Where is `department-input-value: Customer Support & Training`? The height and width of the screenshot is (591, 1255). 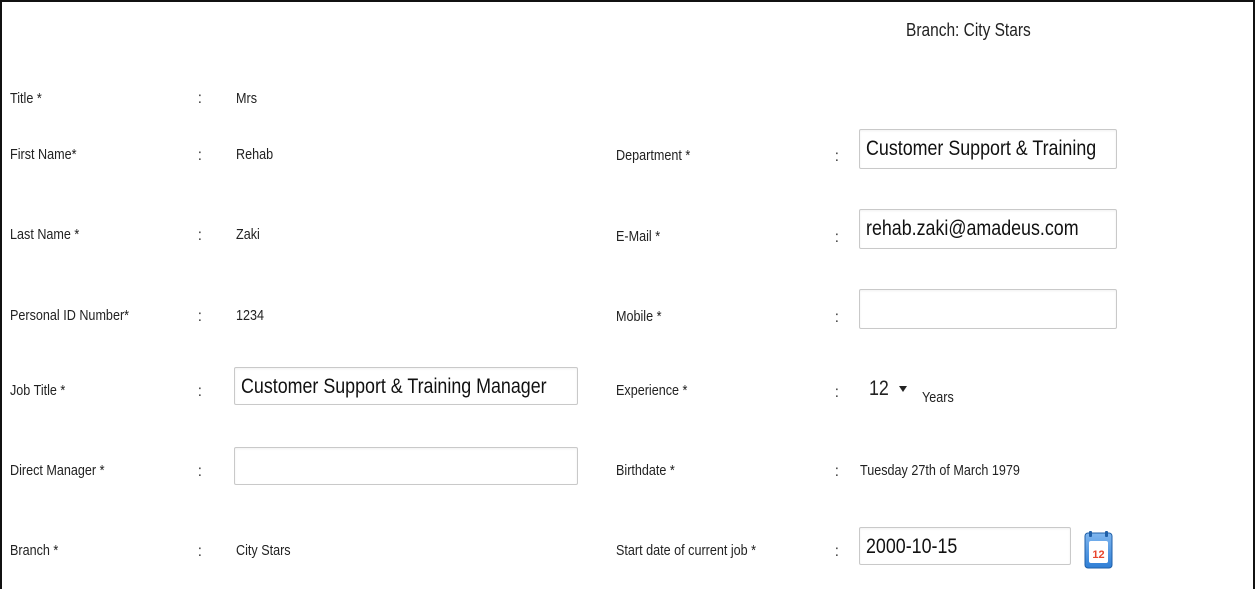
department-input-value: Customer Support & Training is located at coordinates (981, 148).